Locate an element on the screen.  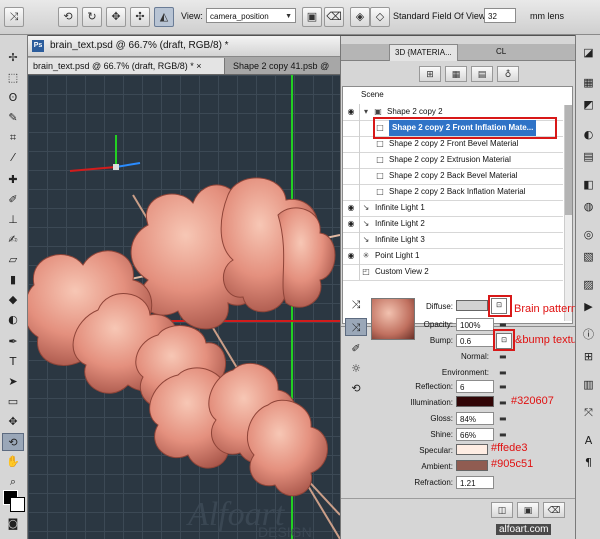
light-tool-icon: ☼ is located at coordinates (356, 369).